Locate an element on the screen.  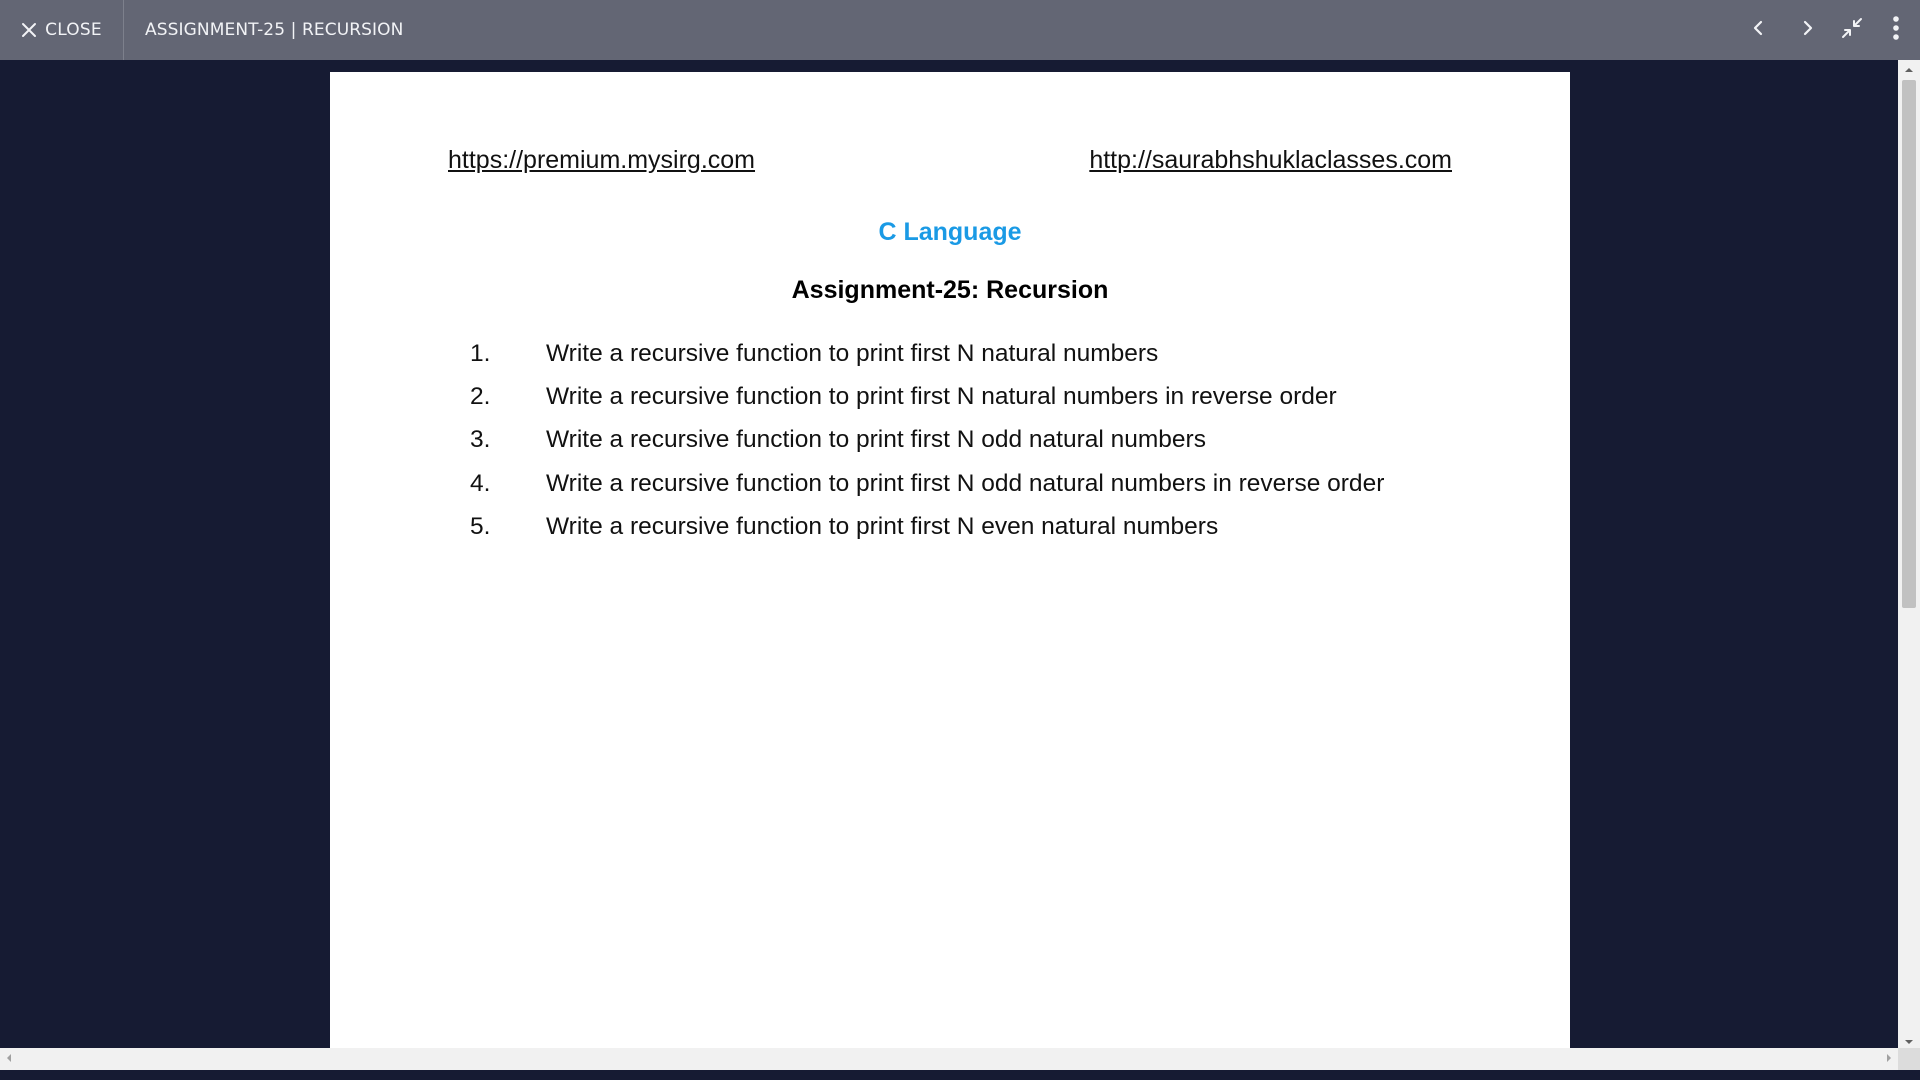
previous-button is located at coordinates (1758, 30).